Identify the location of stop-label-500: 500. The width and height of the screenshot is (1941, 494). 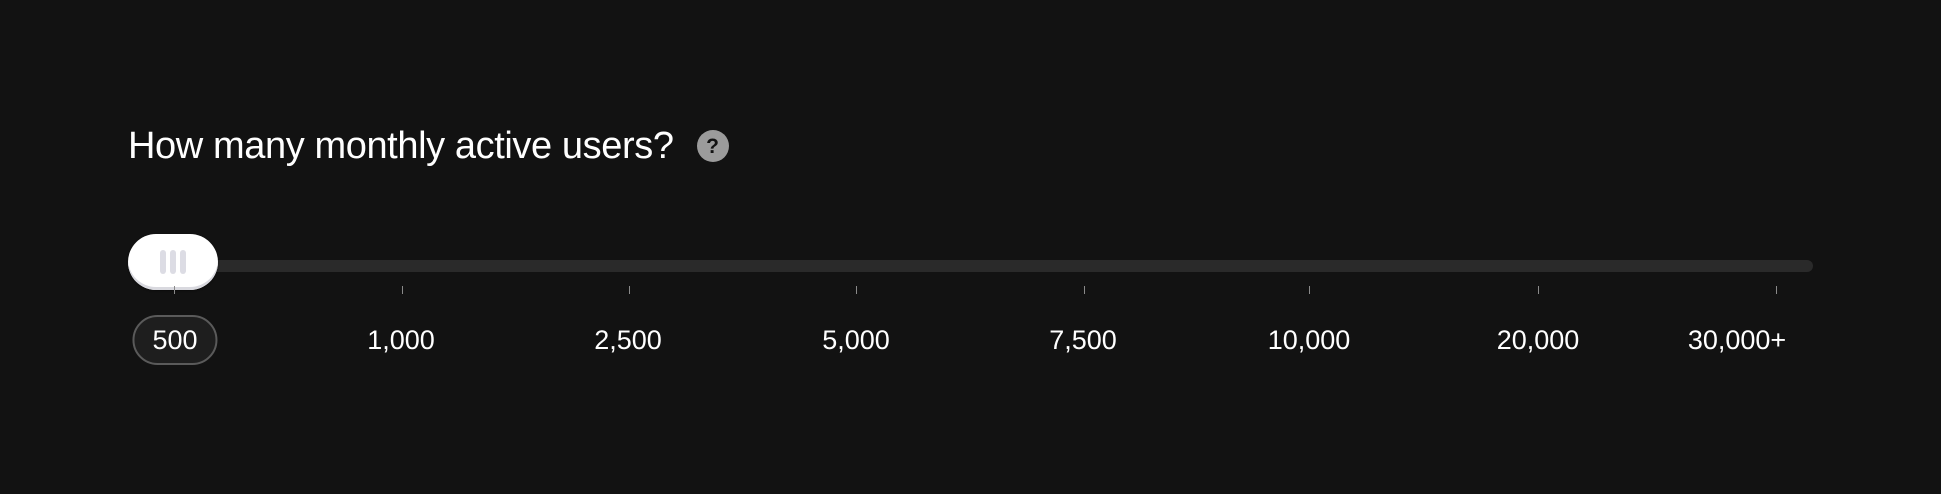
(175, 340).